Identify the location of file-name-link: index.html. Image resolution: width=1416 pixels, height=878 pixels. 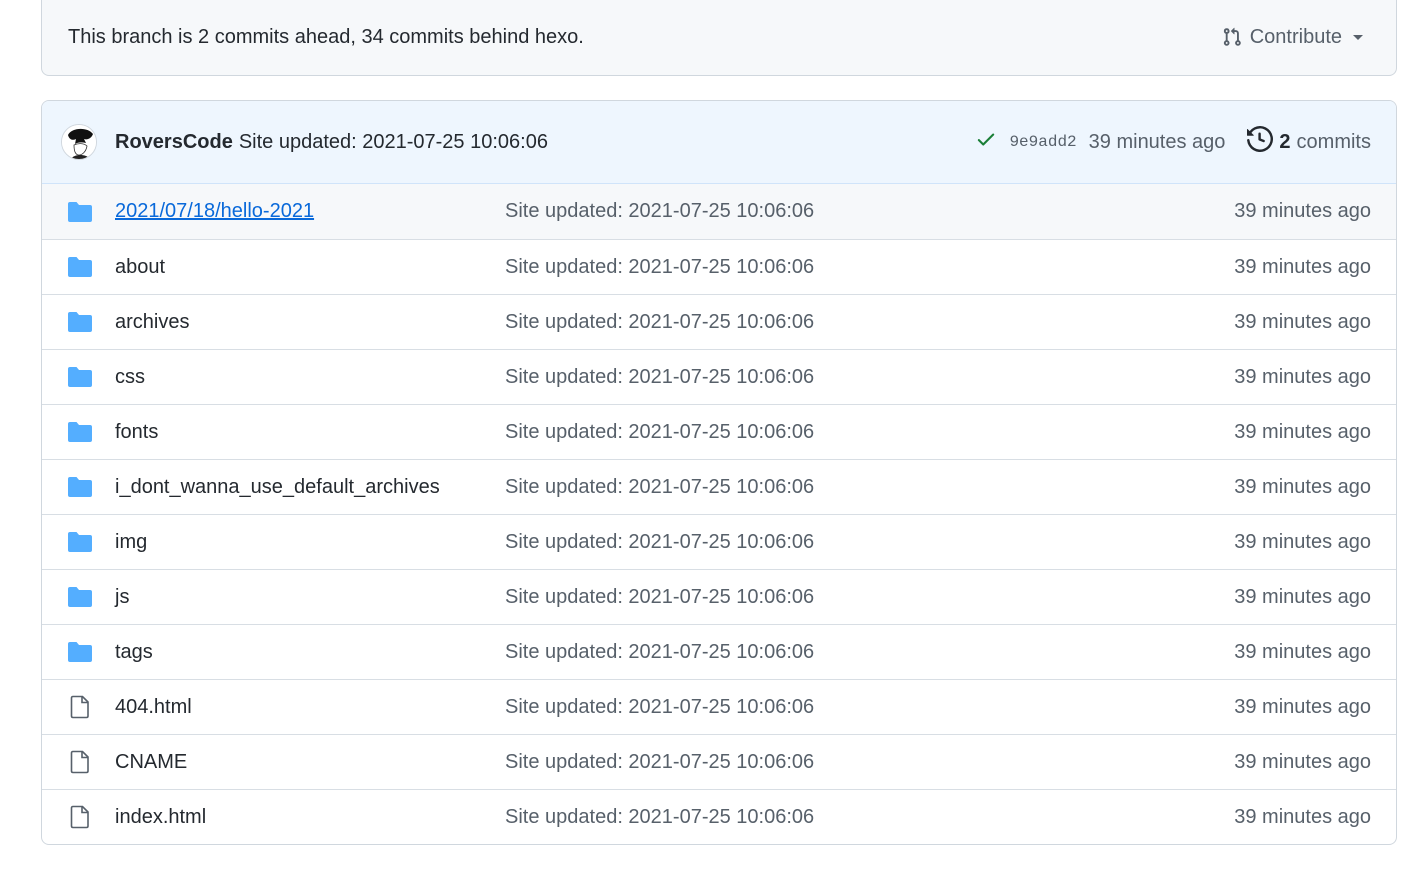
(160, 817).